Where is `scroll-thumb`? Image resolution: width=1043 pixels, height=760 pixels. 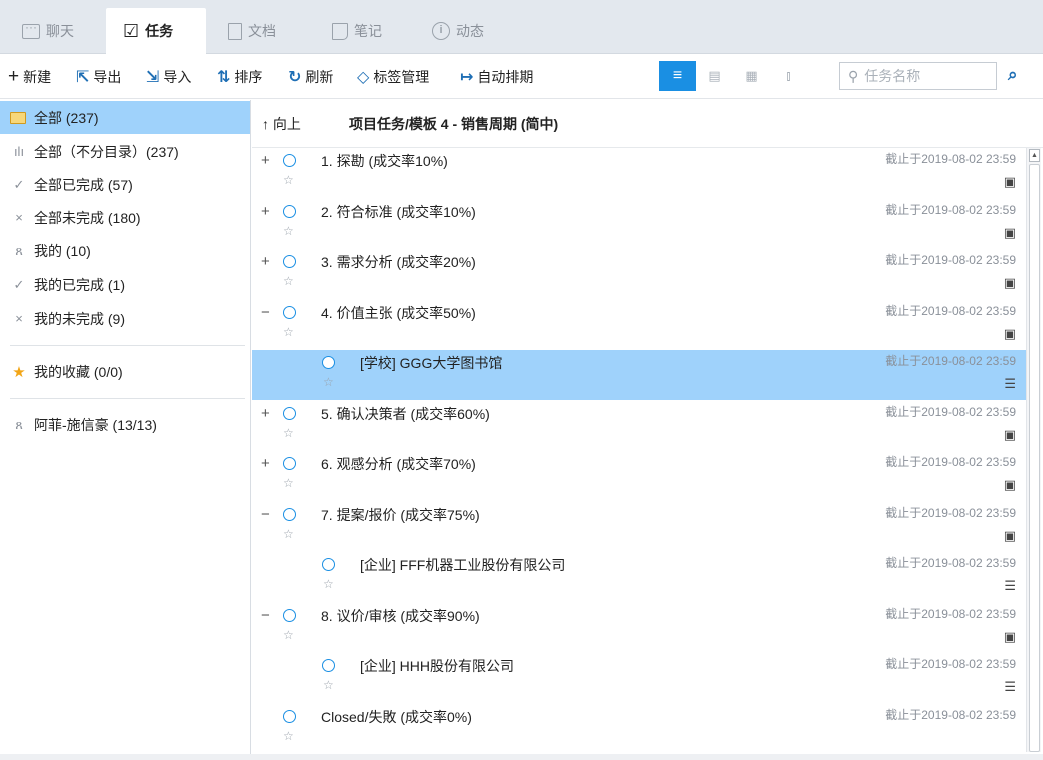
scroll-thumb is located at coordinates (1034, 458).